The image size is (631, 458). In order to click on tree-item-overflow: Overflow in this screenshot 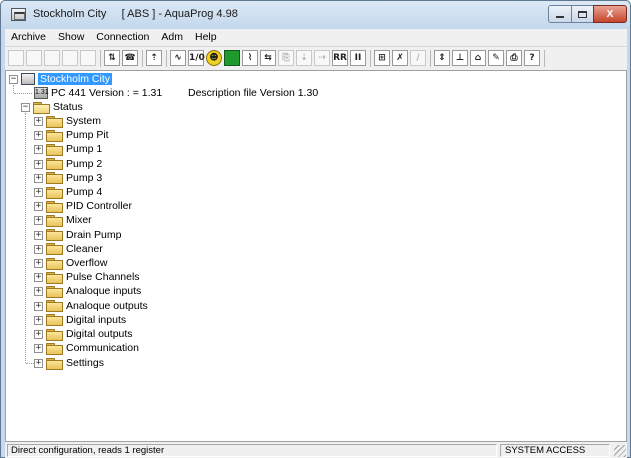, I will do `click(76, 263)`.